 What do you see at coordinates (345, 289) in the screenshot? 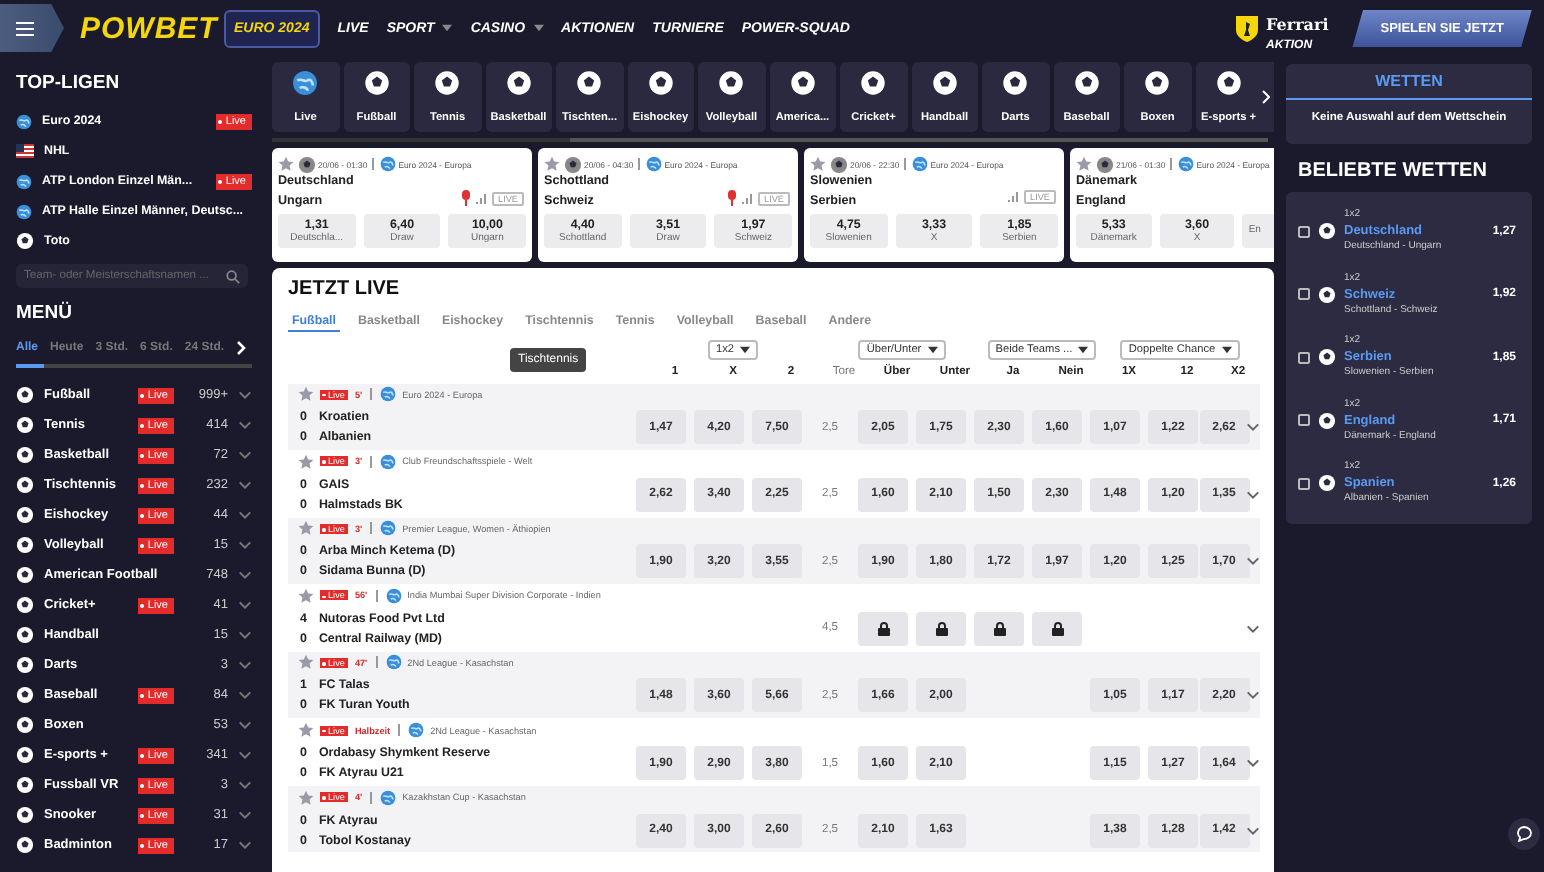
I see `section-title: JETZT LIVE` at bounding box center [345, 289].